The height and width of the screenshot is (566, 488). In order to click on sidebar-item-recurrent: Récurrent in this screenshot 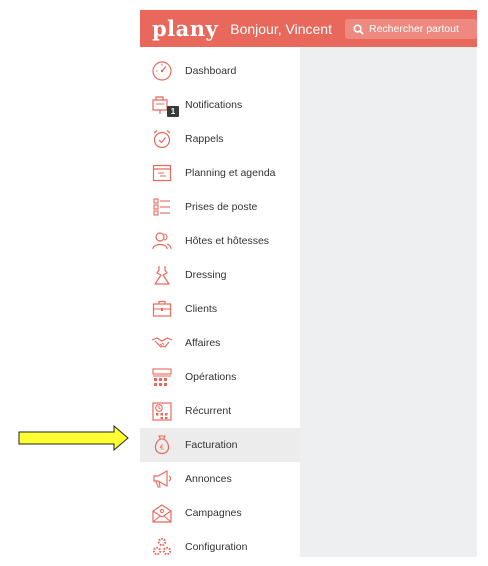, I will do `click(220, 411)`.